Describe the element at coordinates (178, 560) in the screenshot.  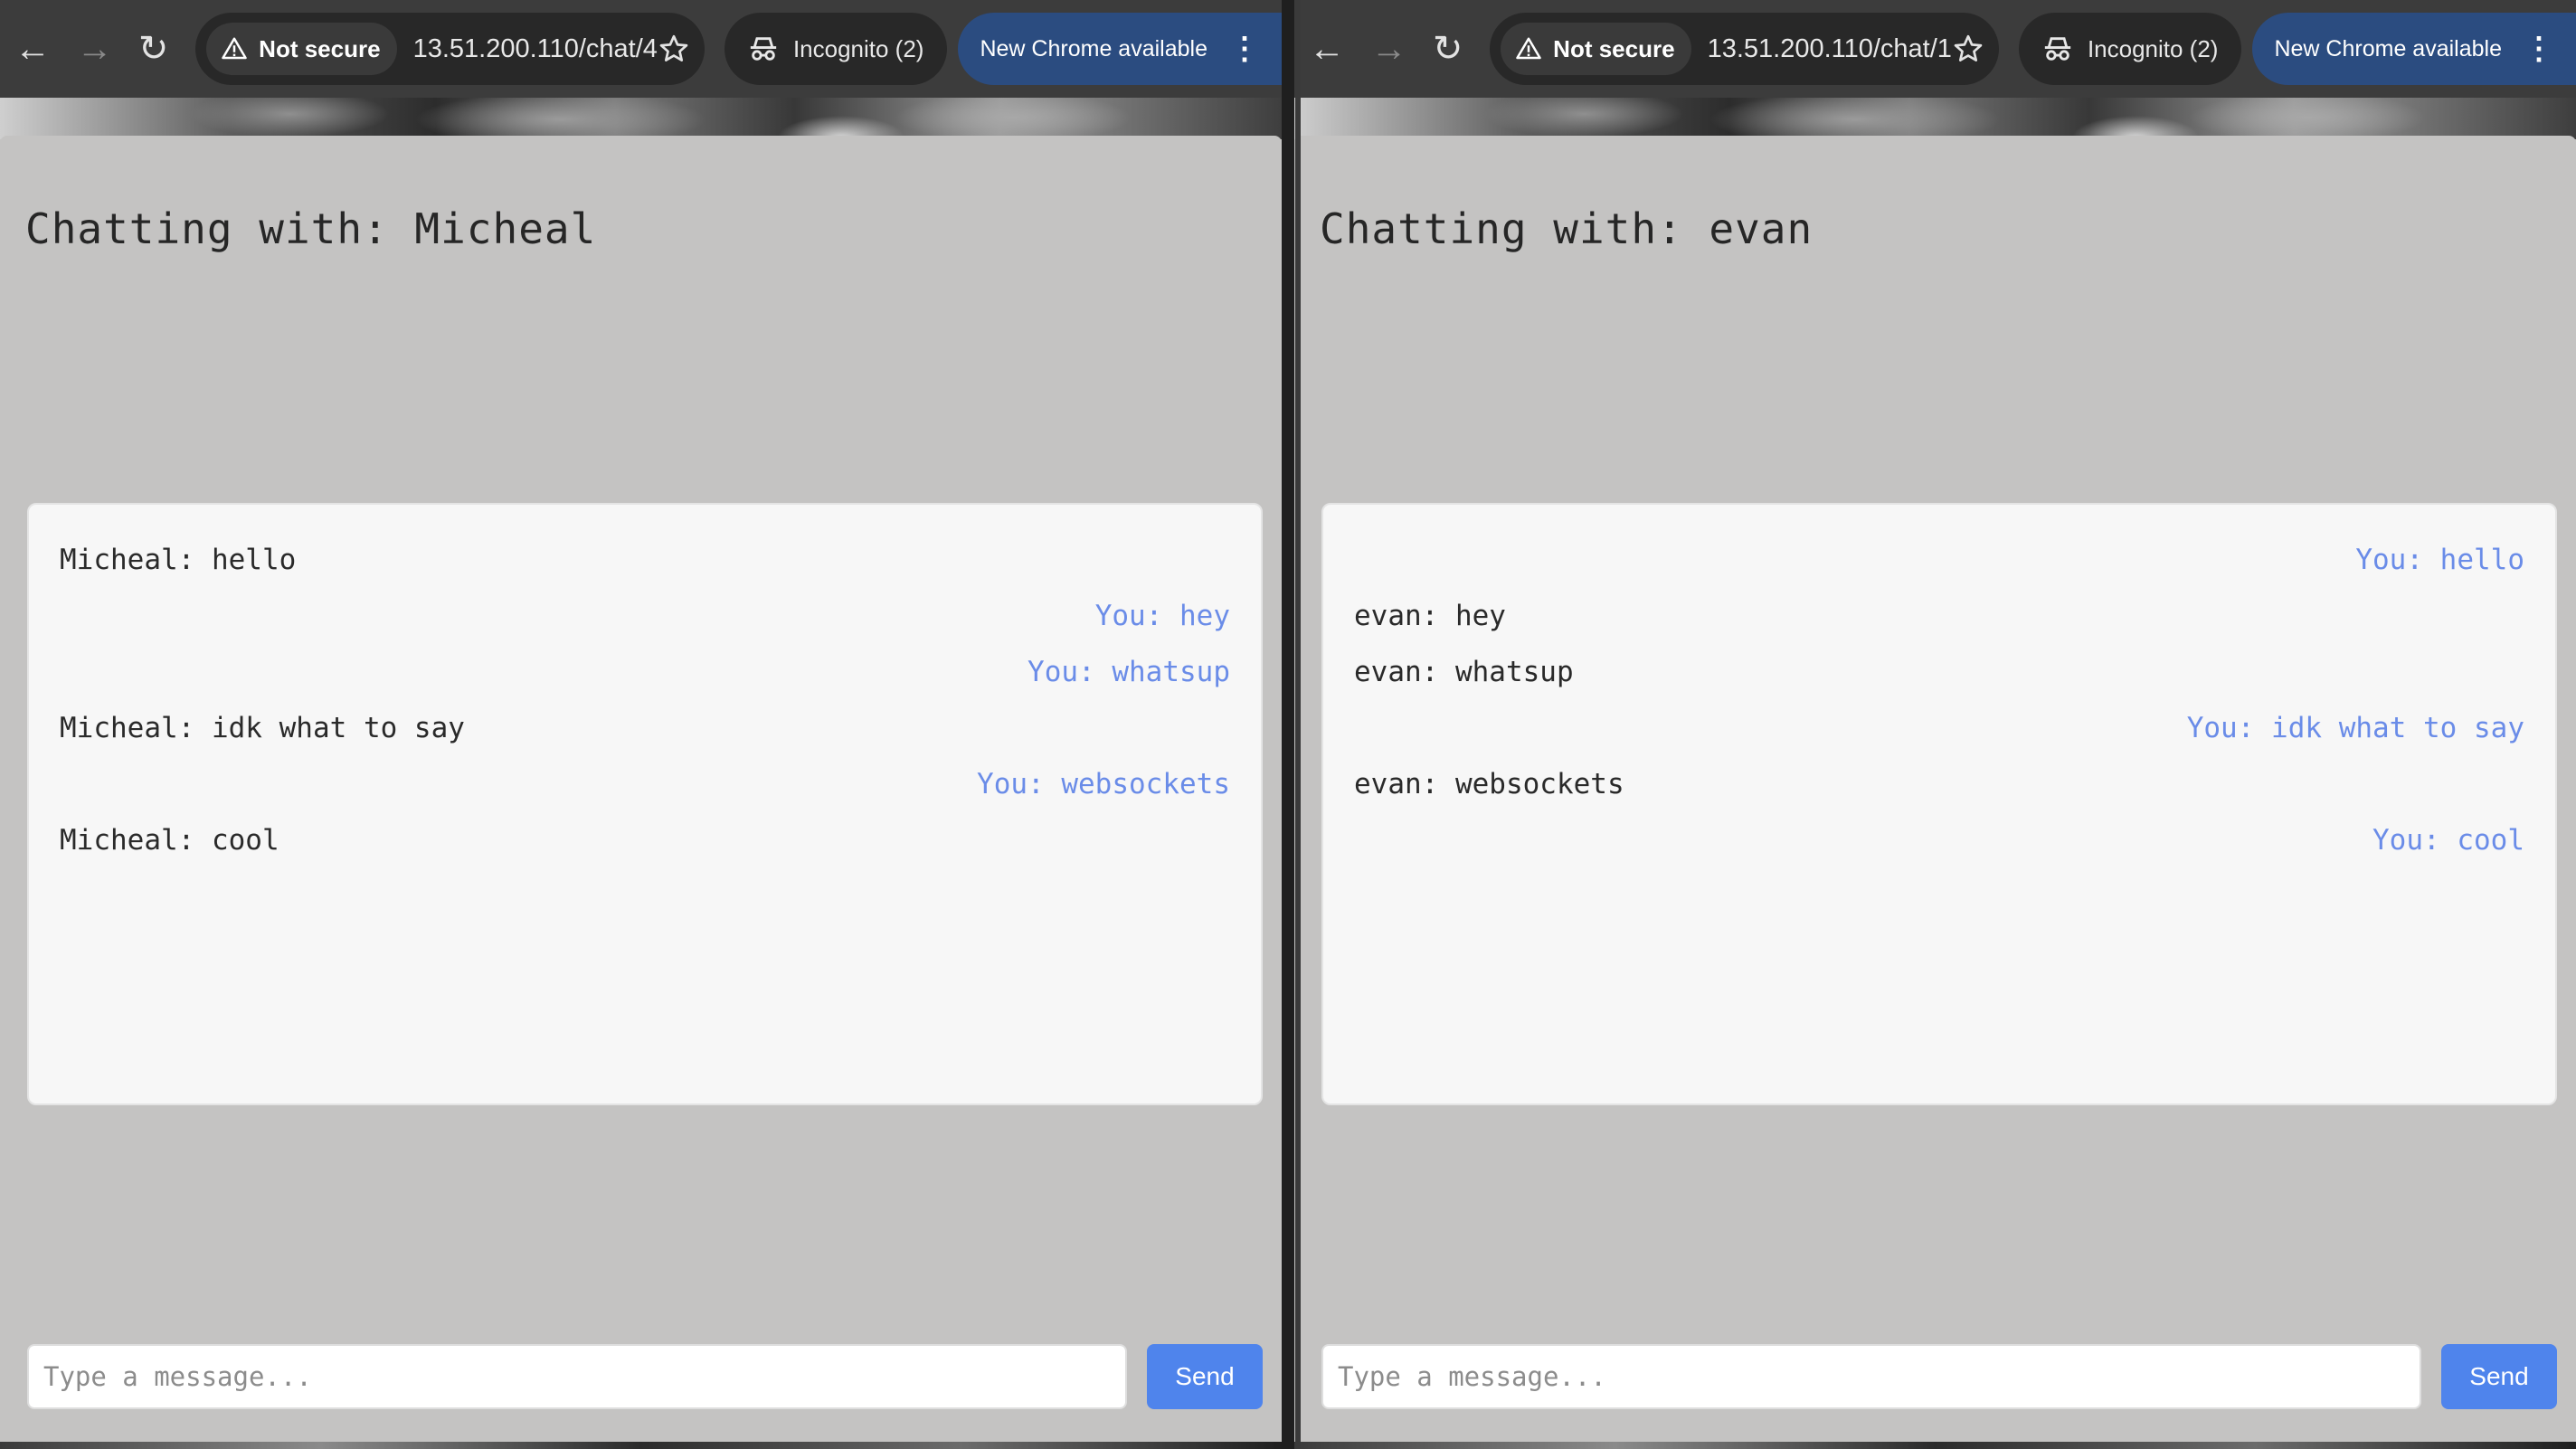
I see `message-item: Micheal: hello` at that location.